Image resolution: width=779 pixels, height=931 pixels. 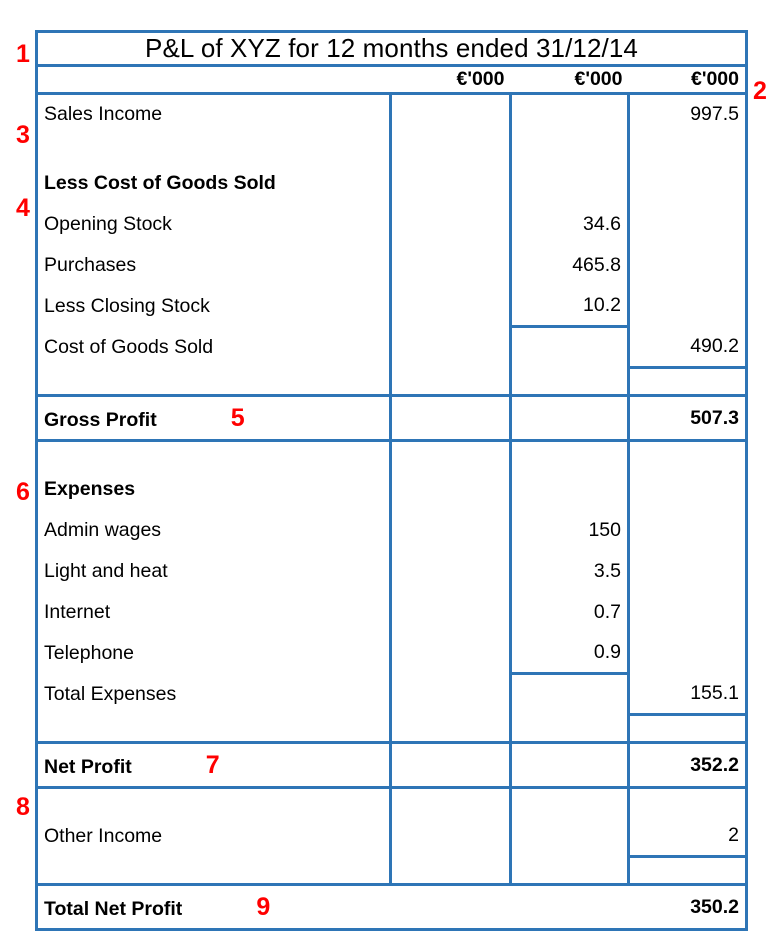 What do you see at coordinates (687, 382) in the screenshot?
I see `spacer2-col3` at bounding box center [687, 382].